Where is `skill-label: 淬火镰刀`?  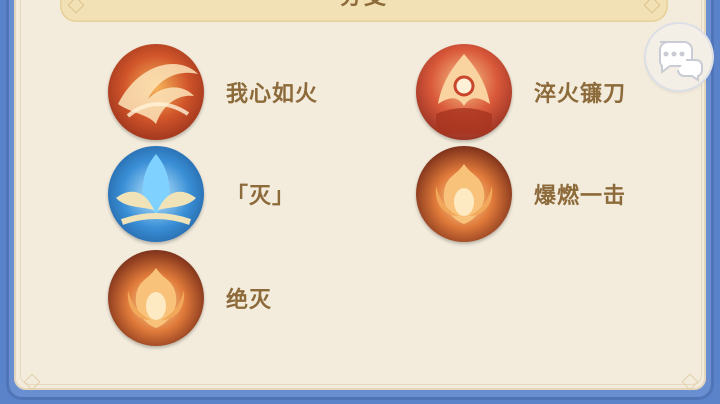 skill-label: 淬火镰刀 is located at coordinates (580, 94).